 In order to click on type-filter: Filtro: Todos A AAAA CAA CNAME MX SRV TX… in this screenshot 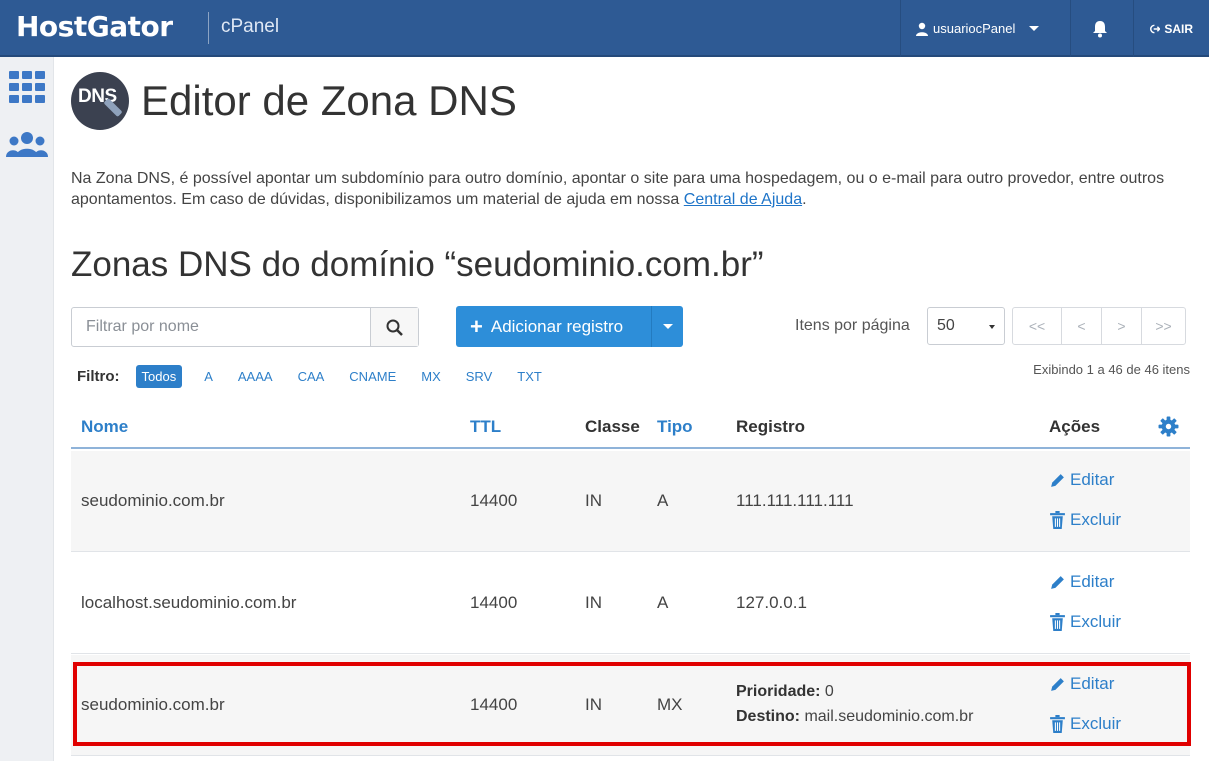, I will do `click(322, 376)`.